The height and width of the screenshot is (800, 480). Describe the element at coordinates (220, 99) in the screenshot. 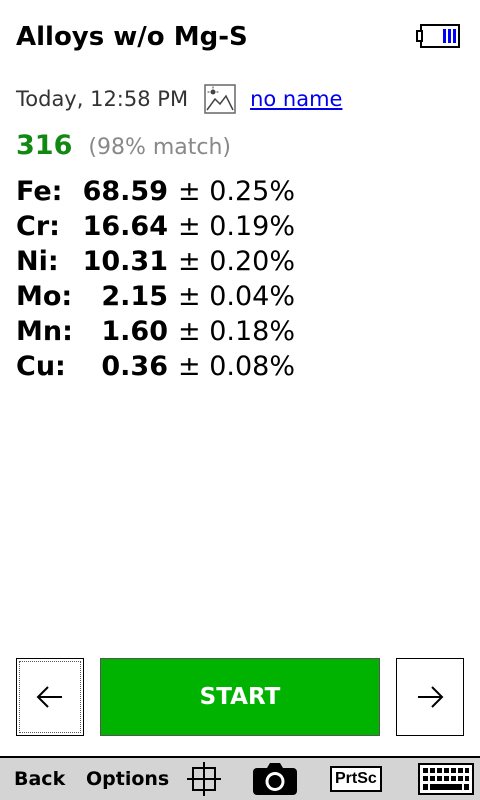

I see `image-icon` at that location.